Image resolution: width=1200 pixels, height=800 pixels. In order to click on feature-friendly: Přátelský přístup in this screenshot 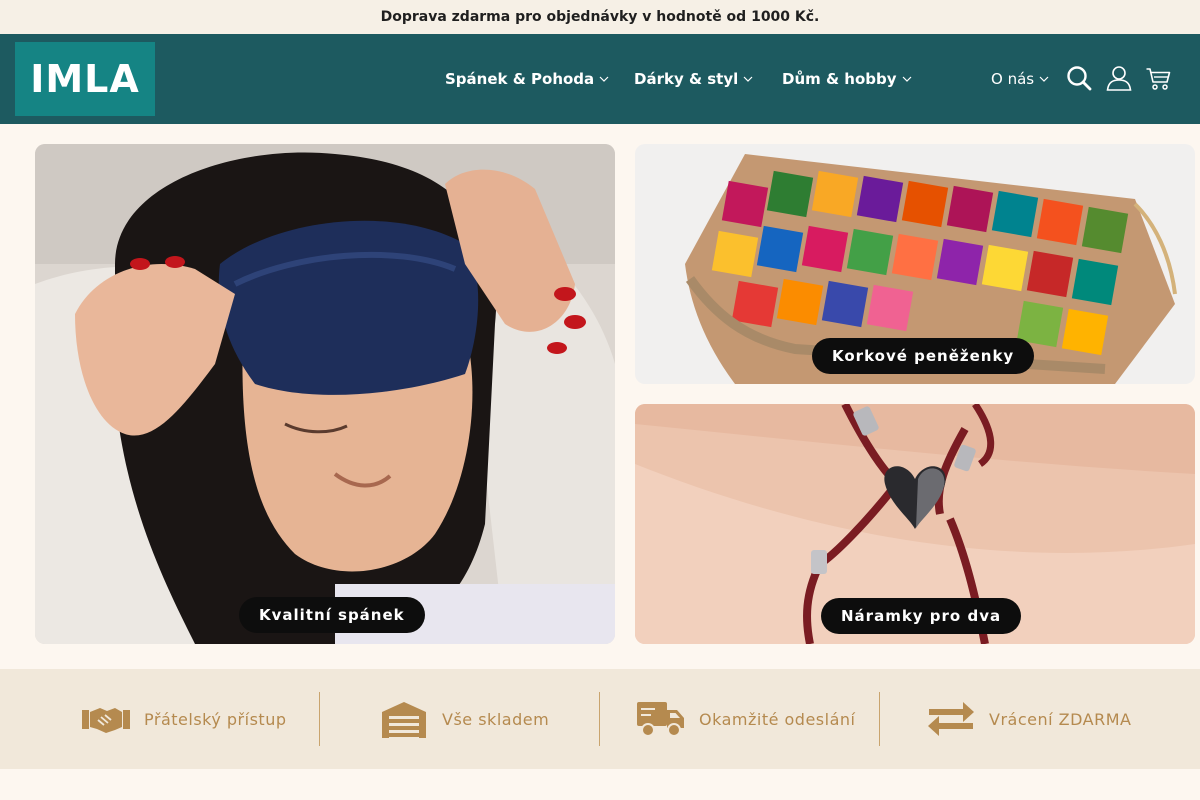, I will do `click(184, 719)`.